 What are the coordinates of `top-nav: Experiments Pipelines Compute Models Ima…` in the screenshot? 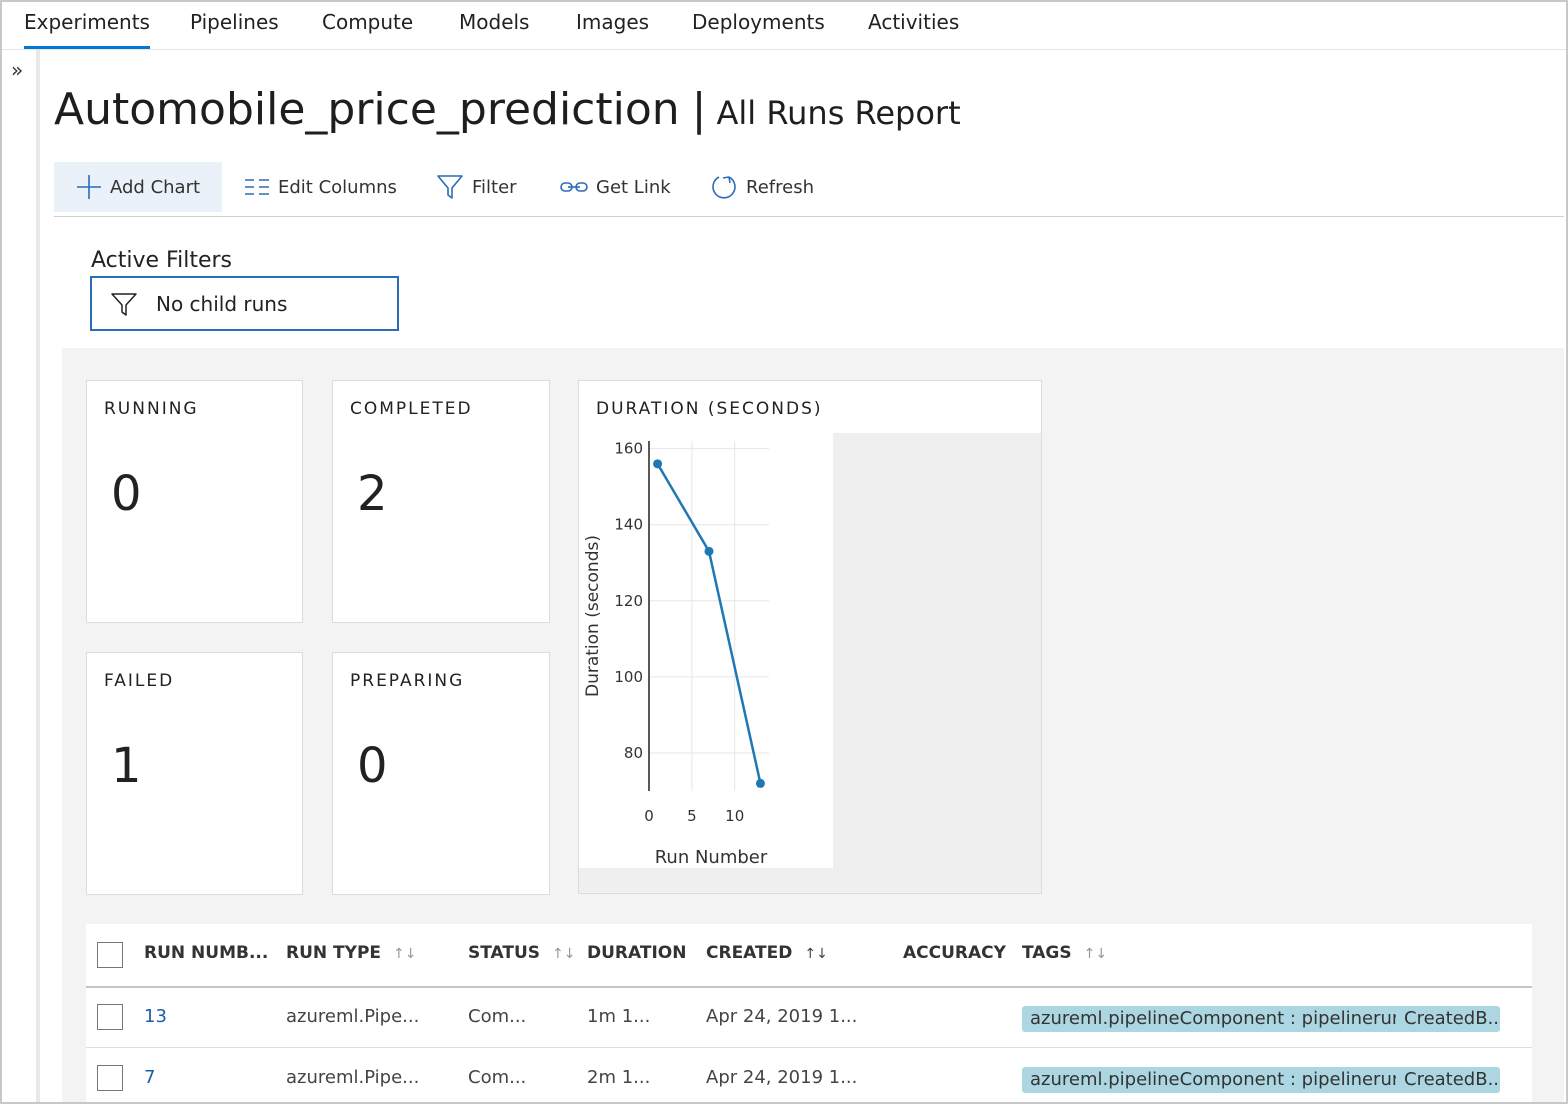 It's located at (784, 26).